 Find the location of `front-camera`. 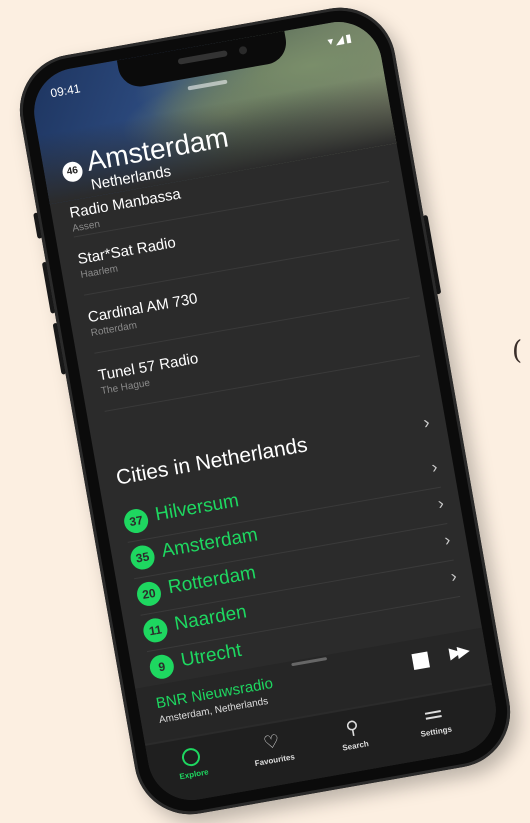

front-camera is located at coordinates (243, 50).